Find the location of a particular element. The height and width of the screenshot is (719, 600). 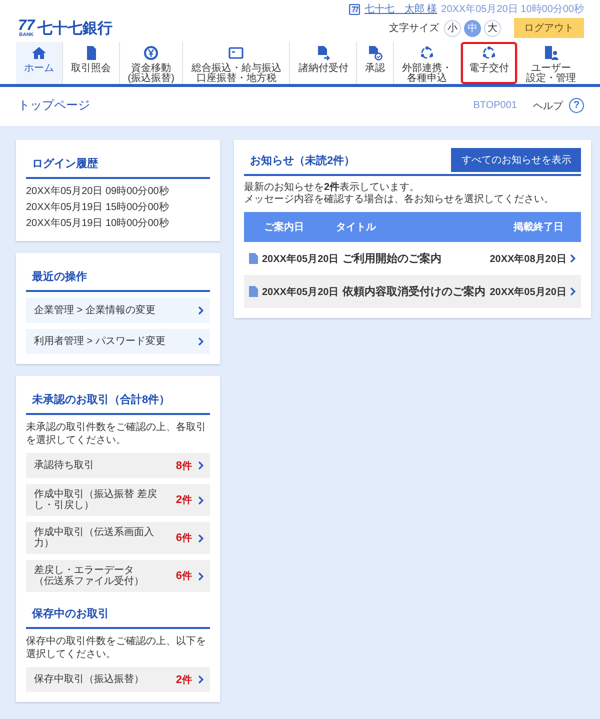

card-title: お知らせ（未読2件） is located at coordinates (302, 161).